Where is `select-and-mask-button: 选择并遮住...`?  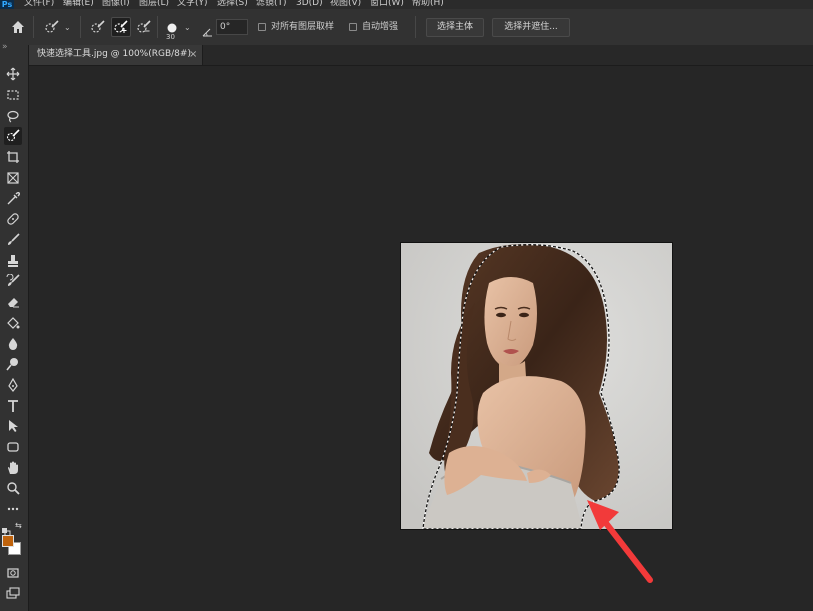 select-and-mask-button: 选择并遮住... is located at coordinates (531, 27).